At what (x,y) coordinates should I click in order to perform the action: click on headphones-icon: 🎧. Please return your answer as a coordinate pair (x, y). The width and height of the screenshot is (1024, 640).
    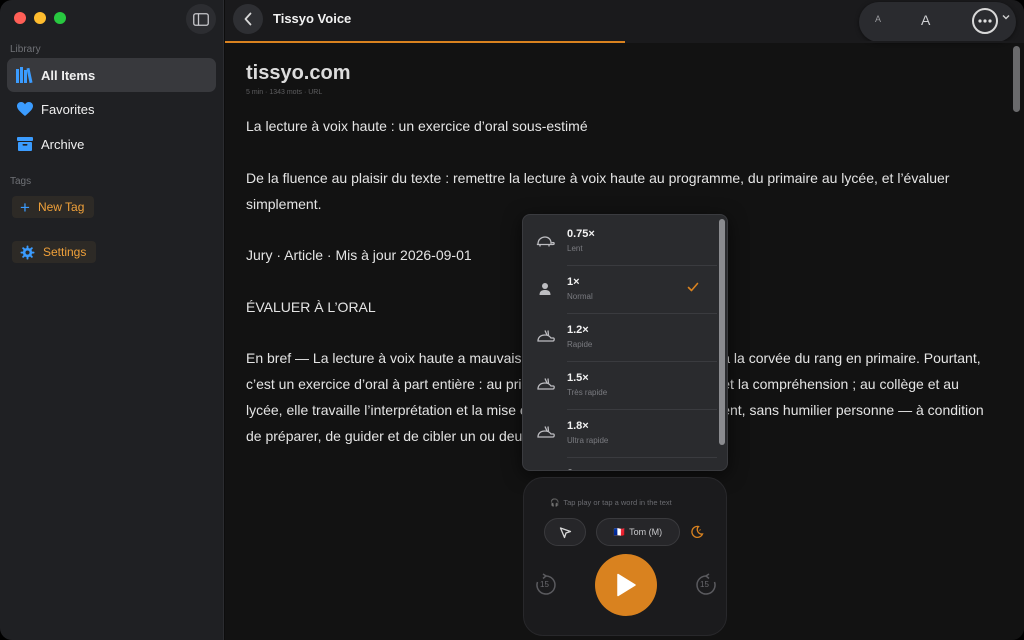
    Looking at the image, I should click on (555, 502).